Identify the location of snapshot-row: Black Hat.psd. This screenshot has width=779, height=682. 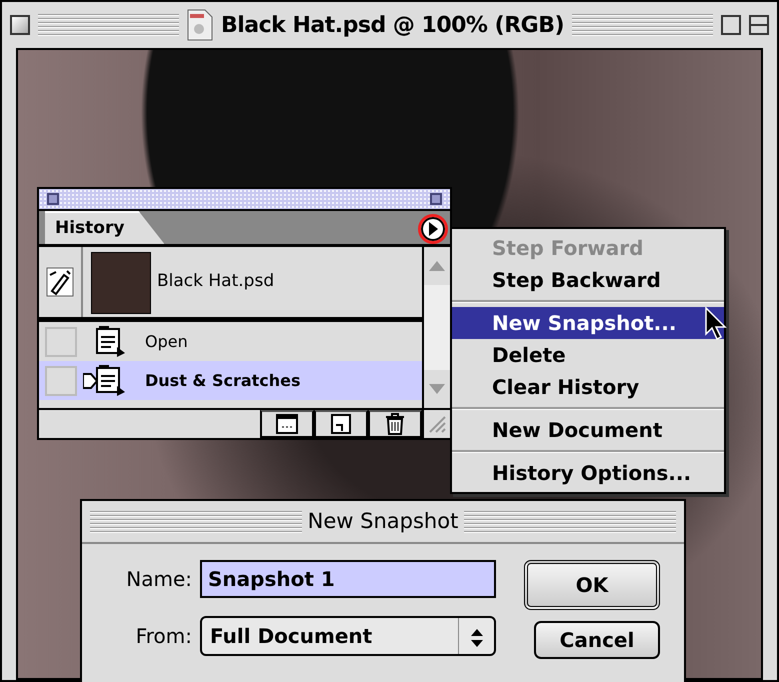
(230, 284).